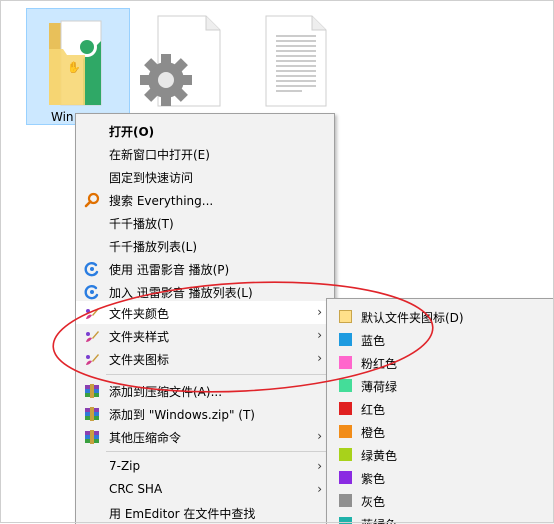 This screenshot has width=554, height=524. Describe the element at coordinates (205, 489) in the screenshot. I see `menu-item-crc-sha: CRC SHA ›` at that location.